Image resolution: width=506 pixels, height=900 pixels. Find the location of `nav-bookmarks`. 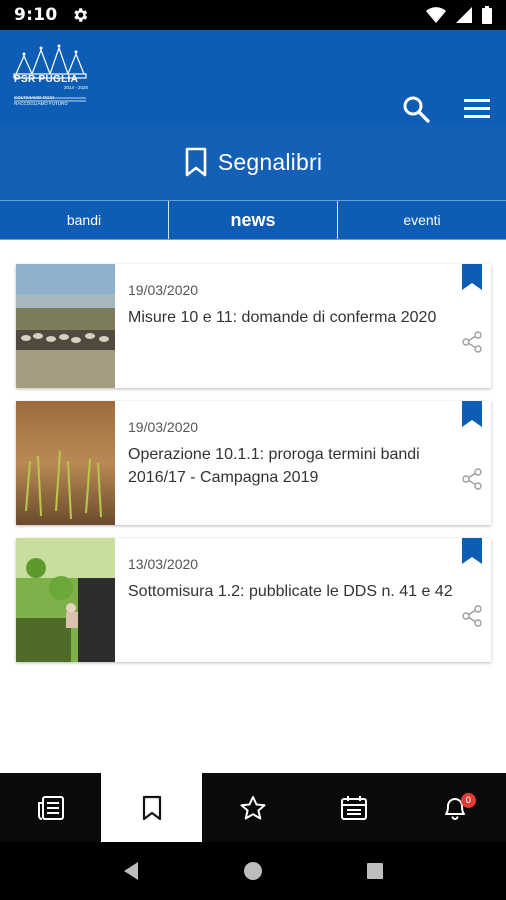

nav-bookmarks is located at coordinates (152, 807).